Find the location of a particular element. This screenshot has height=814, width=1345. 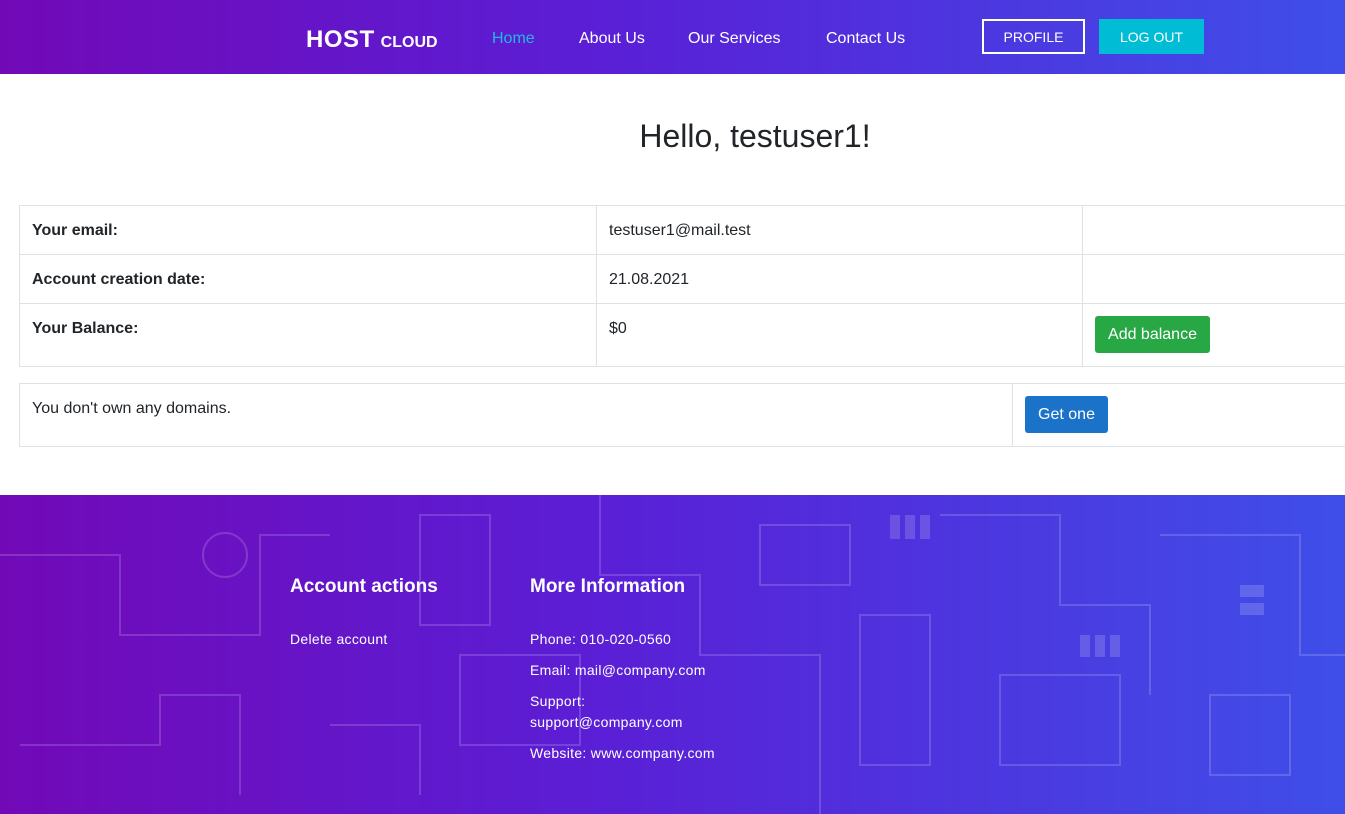

nav-link-about-us: About Us is located at coordinates (612, 39).